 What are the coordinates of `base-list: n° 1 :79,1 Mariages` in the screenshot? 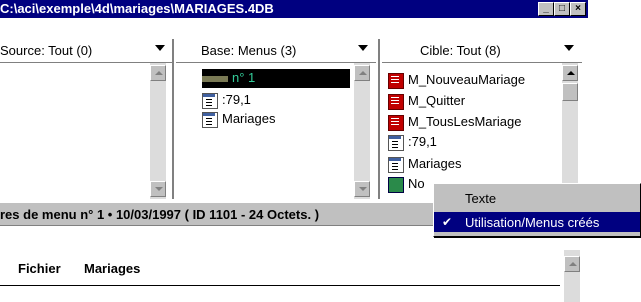 It's located at (276, 130).